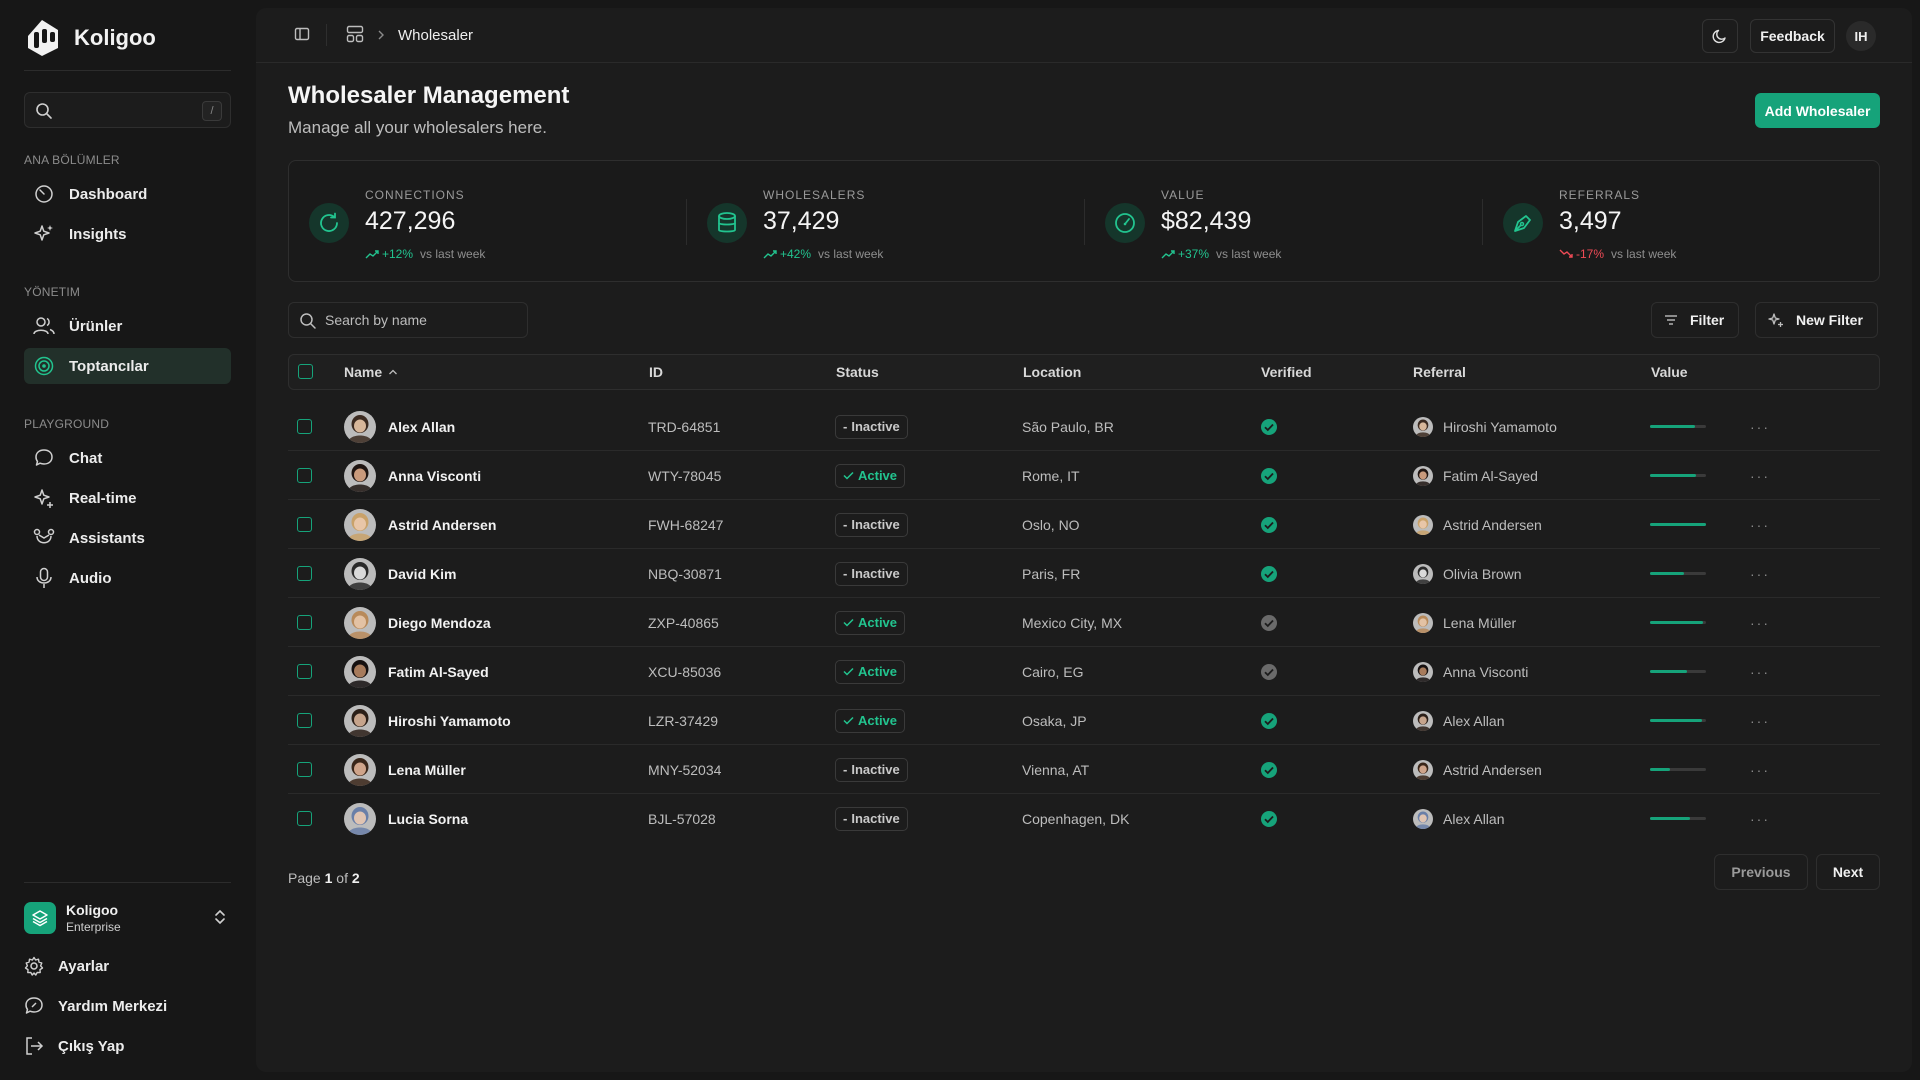  What do you see at coordinates (427, 720) in the screenshot?
I see `name-cell: Hiroshi Yamamoto` at bounding box center [427, 720].